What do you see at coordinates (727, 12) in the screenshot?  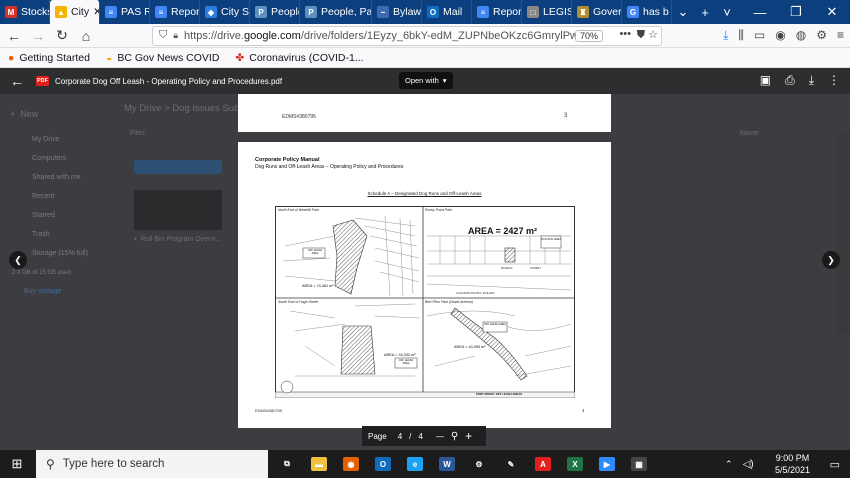 I see `tab-menu-chevron: ˅` at bounding box center [727, 12].